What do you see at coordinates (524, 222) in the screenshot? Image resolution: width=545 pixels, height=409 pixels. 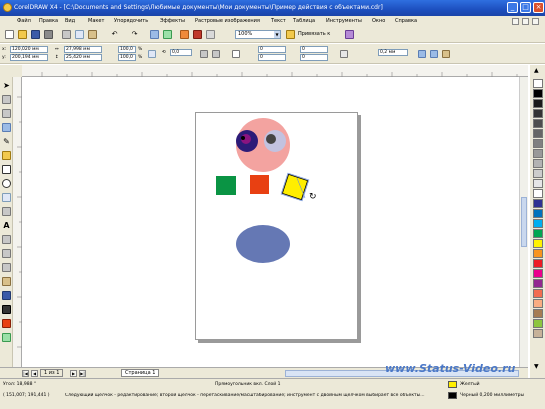 I see `vertical-scroll-thumb` at bounding box center [524, 222].